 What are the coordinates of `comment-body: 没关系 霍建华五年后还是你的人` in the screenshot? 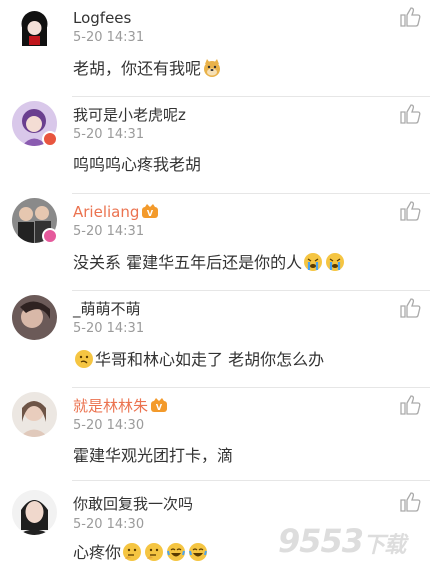 It's located at (188, 262).